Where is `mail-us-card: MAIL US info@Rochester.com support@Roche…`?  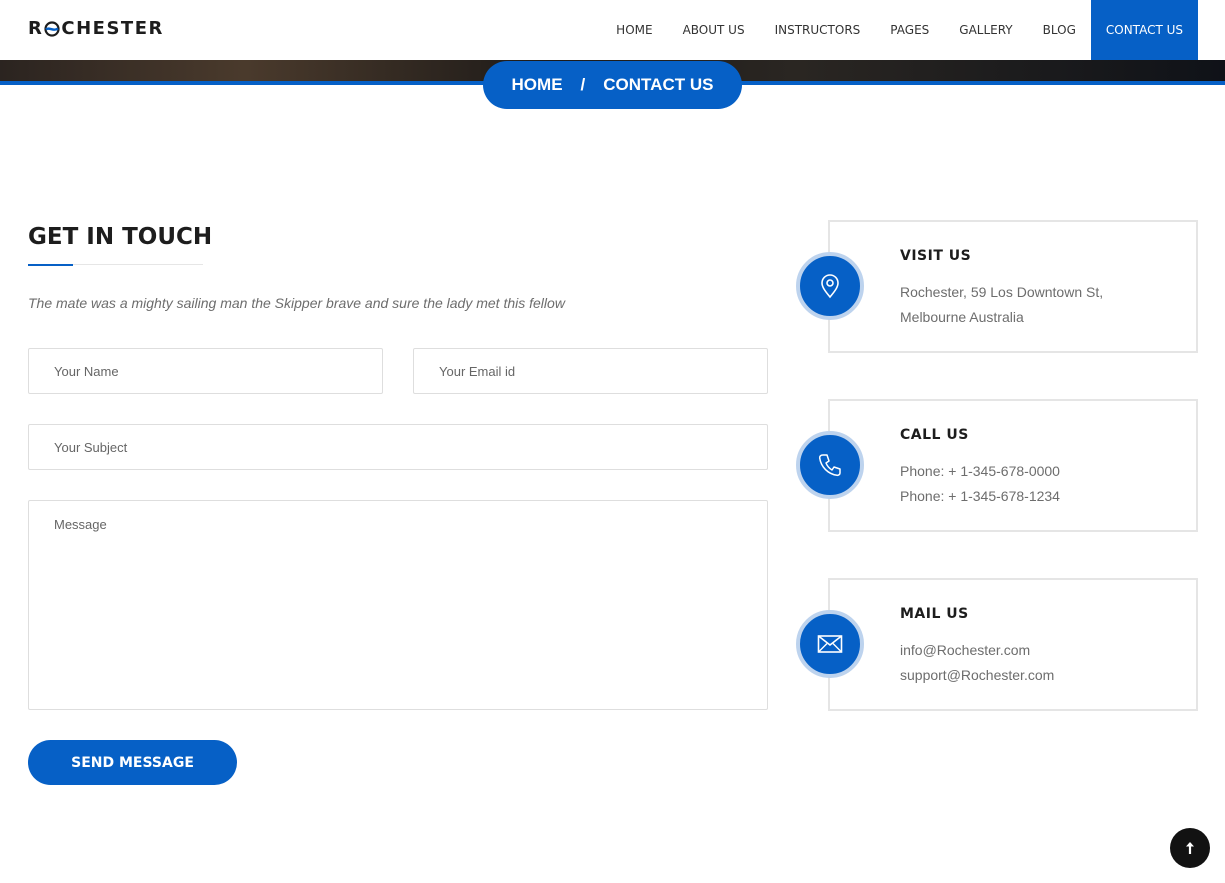
mail-us-card: MAIL US info@Rochester.com support@Roche… is located at coordinates (997, 644).